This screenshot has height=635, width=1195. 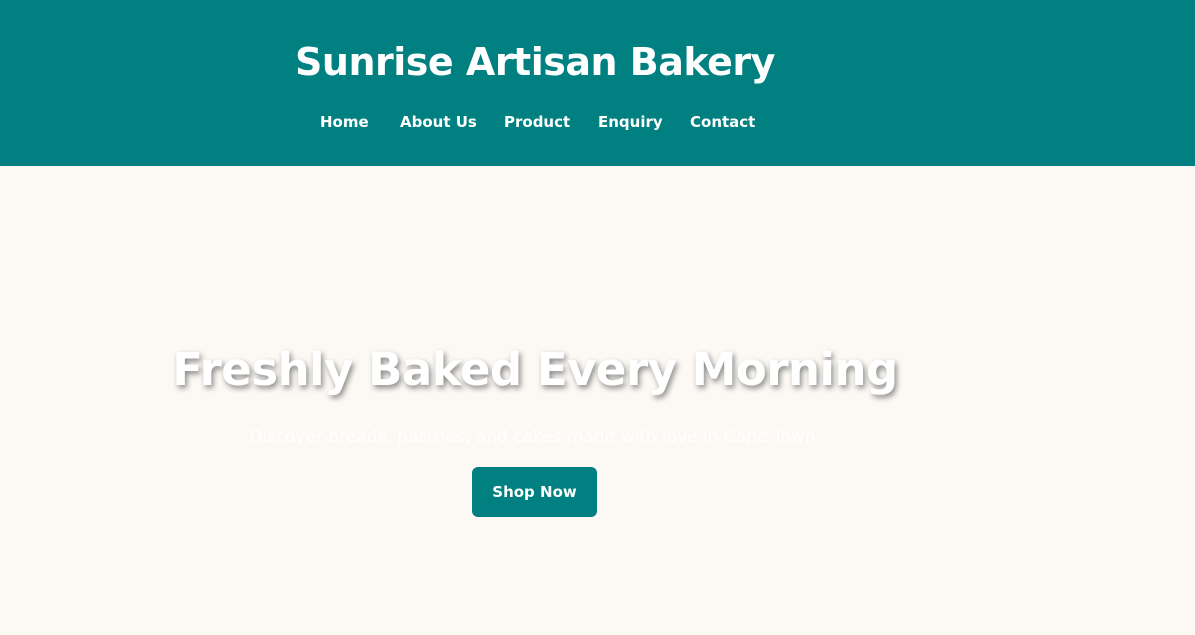 I want to click on nav-link-contact: Contact, so click(x=722, y=122).